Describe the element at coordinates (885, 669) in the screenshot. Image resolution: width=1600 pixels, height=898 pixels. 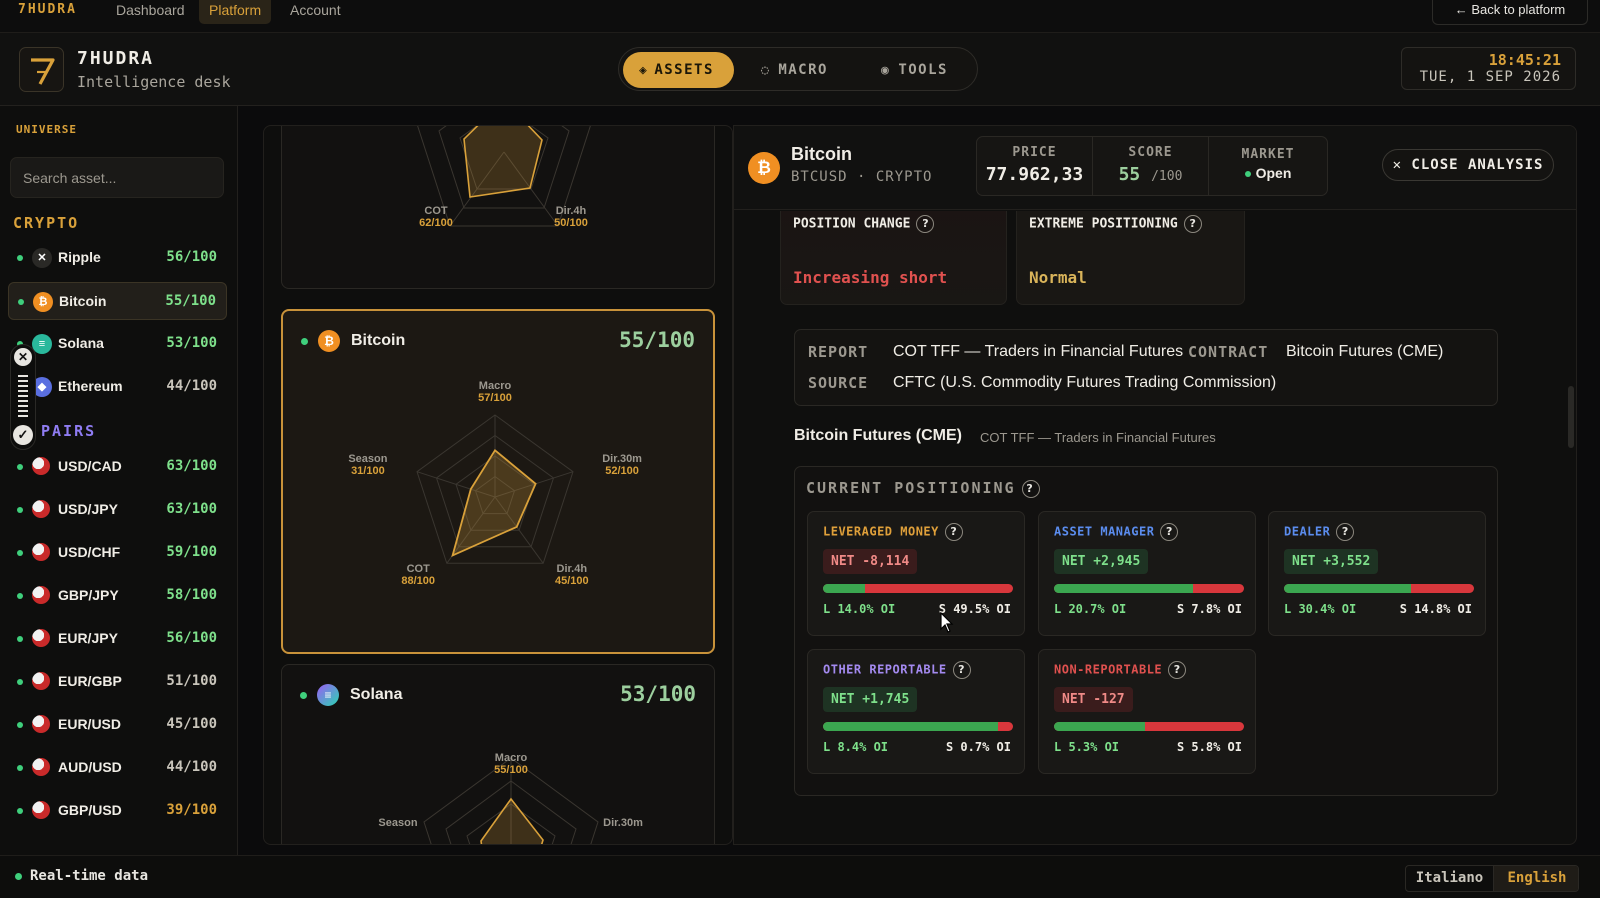
I see `group-title: OTHER REPORTABLE` at that location.